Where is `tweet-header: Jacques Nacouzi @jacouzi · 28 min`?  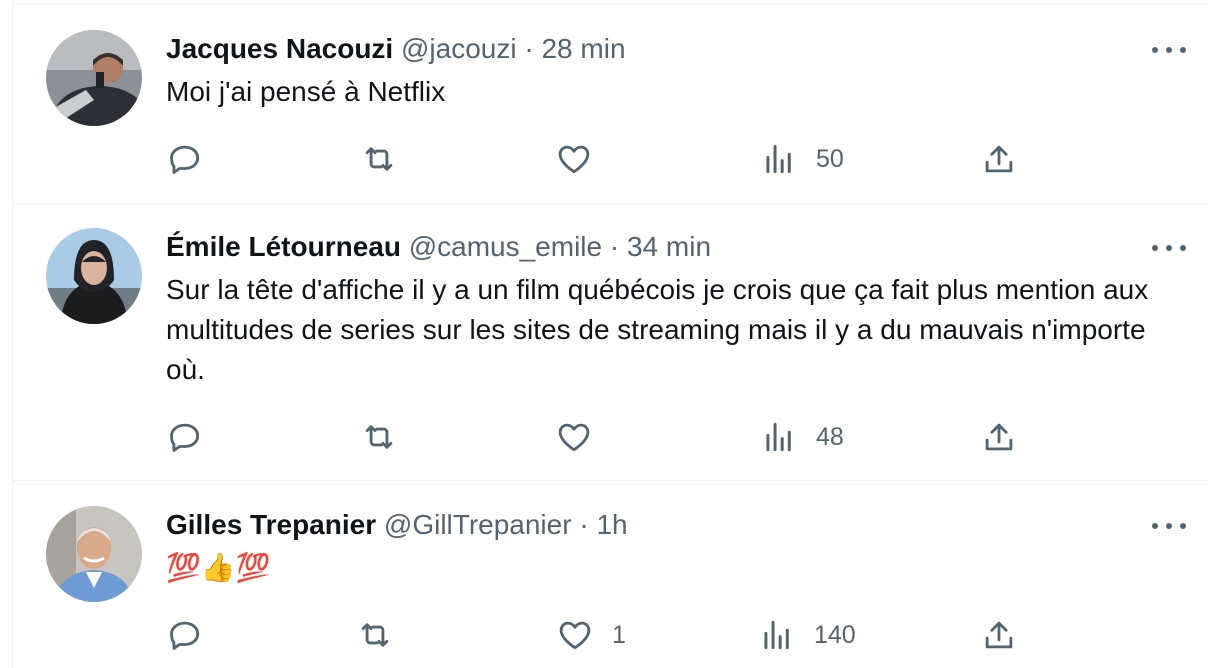 tweet-header: Jacques Nacouzi @jacouzi · 28 min is located at coordinates (667, 49).